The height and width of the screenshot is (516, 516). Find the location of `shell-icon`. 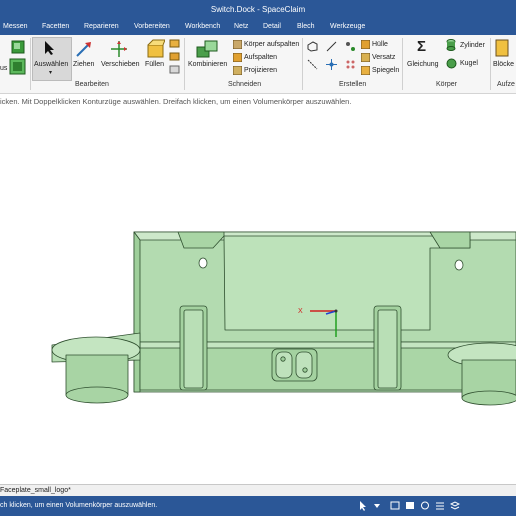

shell-icon is located at coordinates (365, 44).